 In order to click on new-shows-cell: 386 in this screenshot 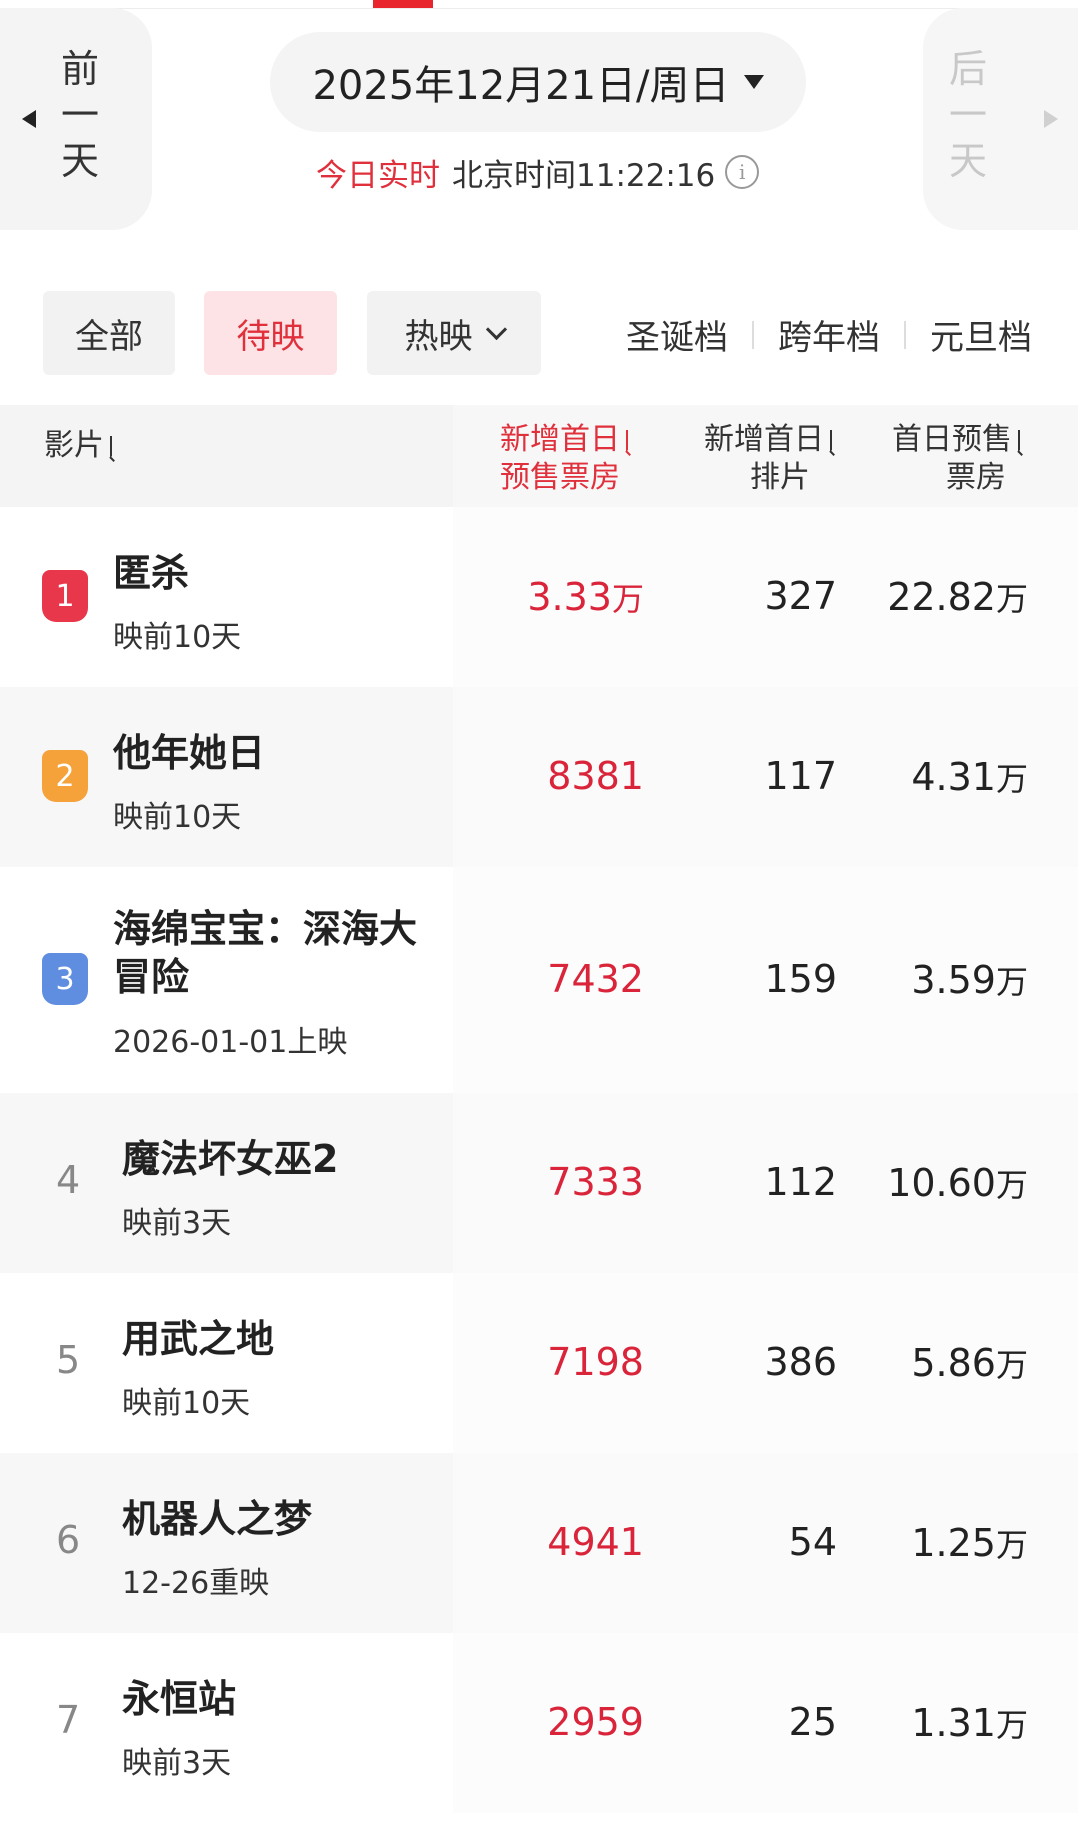, I will do `click(800, 1362)`.